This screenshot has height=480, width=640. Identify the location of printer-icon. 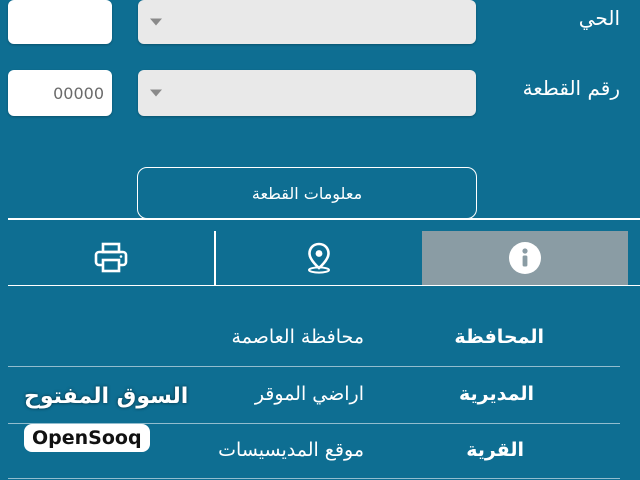
(111, 257).